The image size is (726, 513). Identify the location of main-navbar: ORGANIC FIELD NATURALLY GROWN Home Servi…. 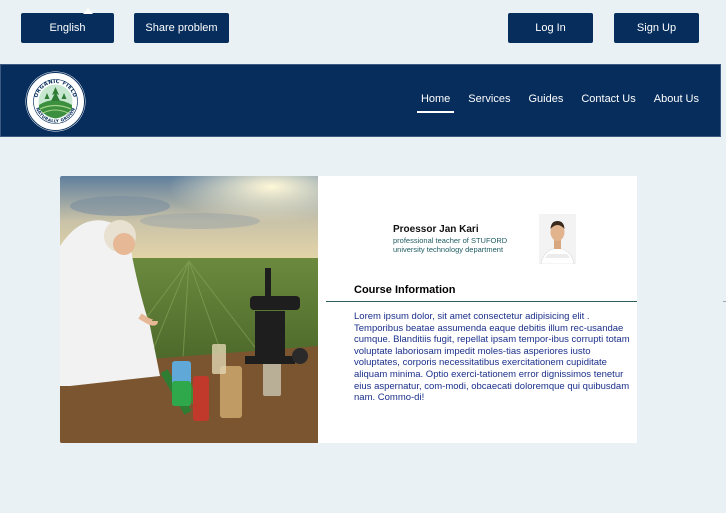
(360, 100).